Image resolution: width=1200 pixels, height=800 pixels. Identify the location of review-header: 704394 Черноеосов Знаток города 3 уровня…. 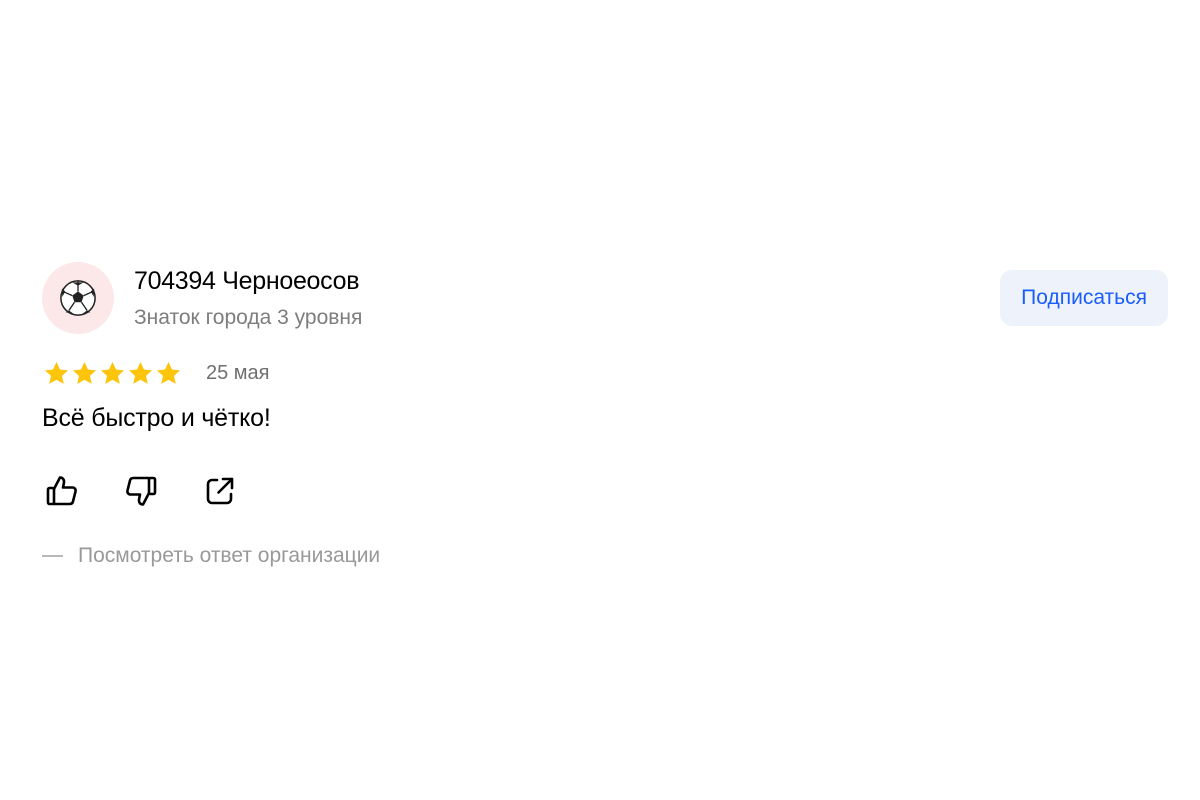
(605, 298).